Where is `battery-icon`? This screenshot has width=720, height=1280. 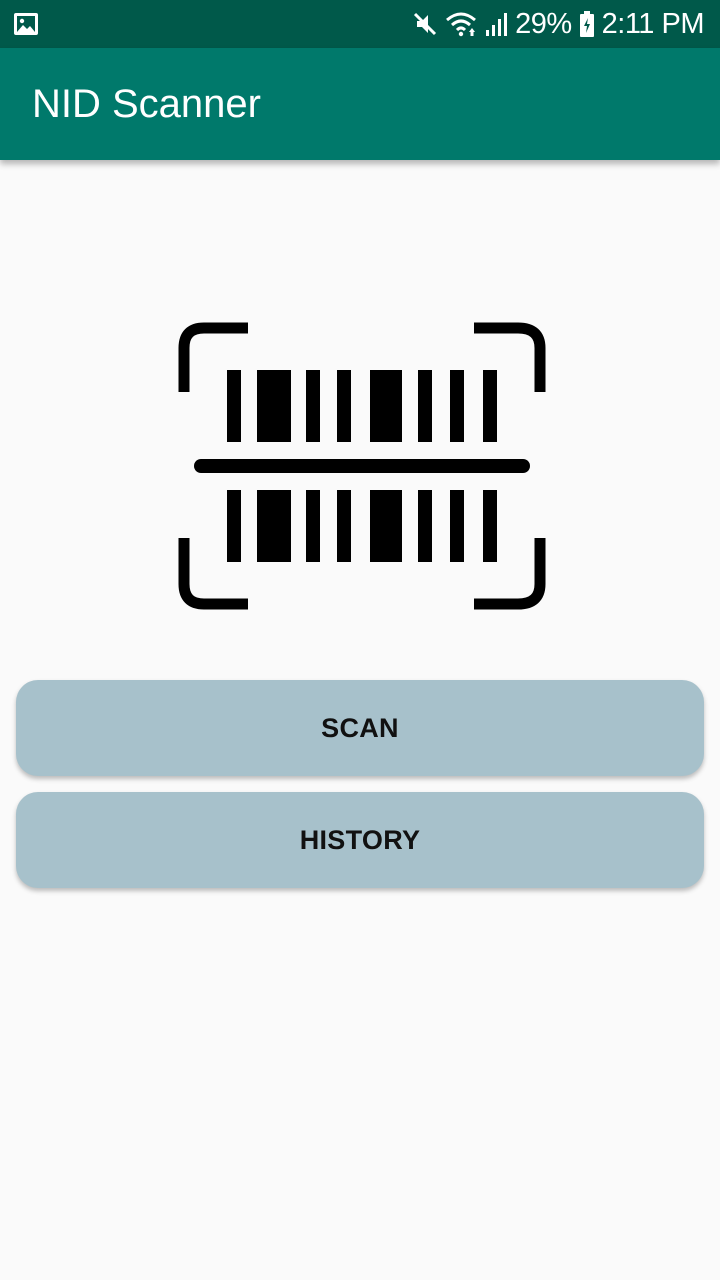
battery-icon is located at coordinates (587, 24).